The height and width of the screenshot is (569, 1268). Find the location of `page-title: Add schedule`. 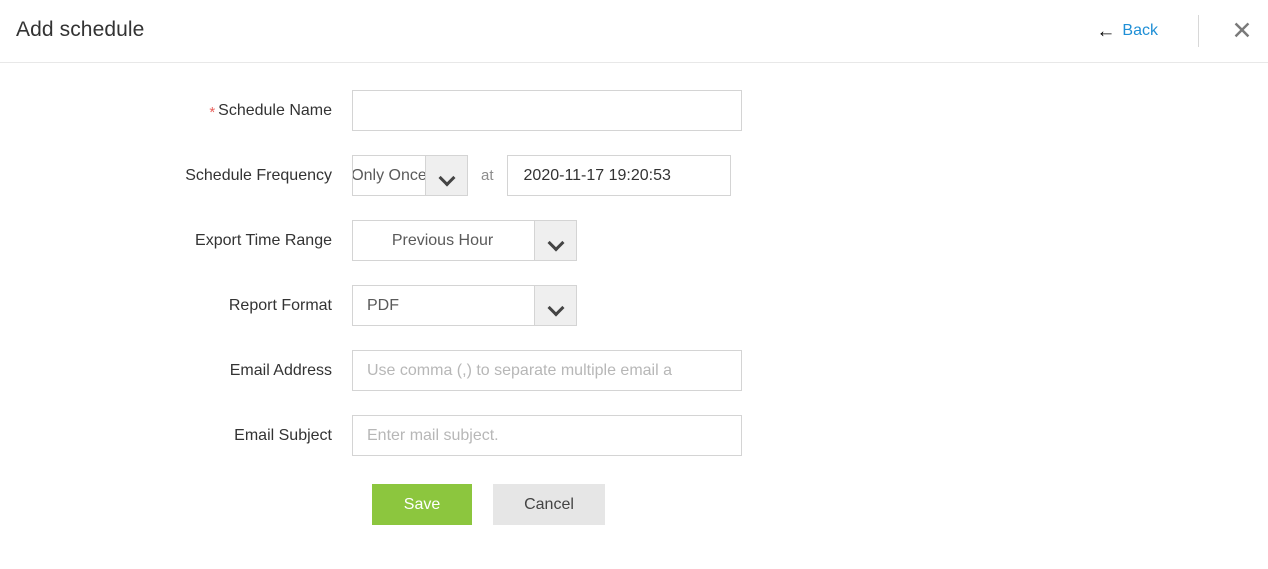

page-title: Add schedule is located at coordinates (80, 29).